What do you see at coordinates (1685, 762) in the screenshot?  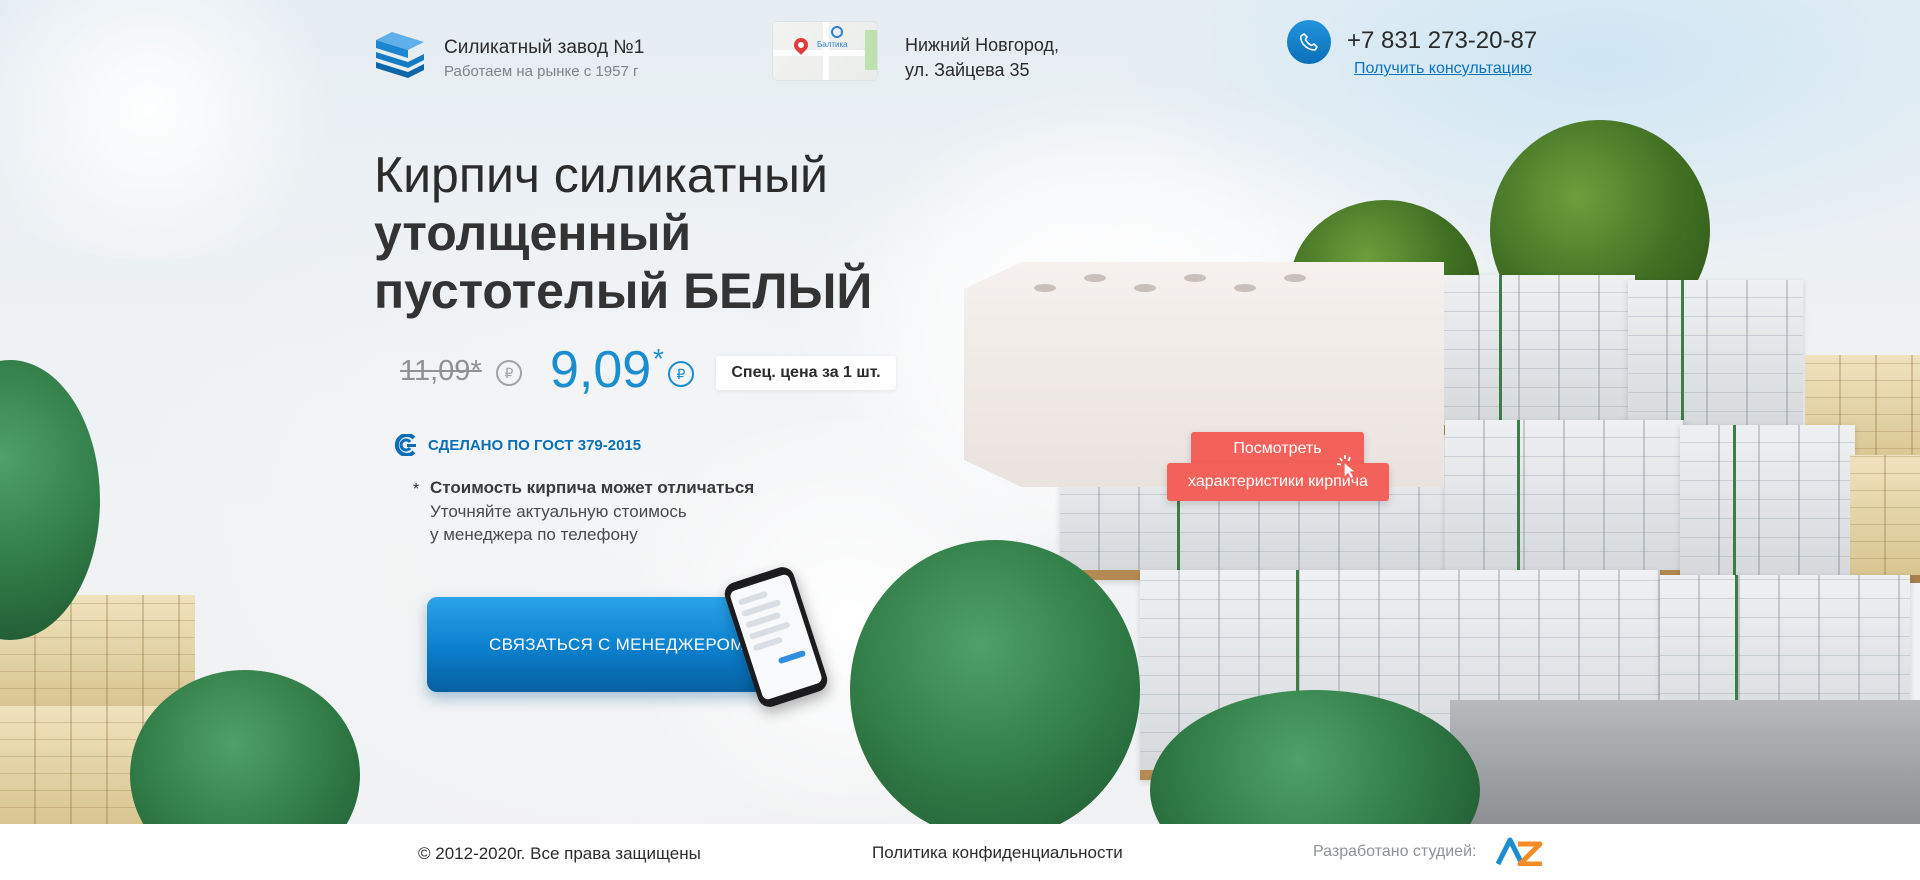 I see `ground` at bounding box center [1685, 762].